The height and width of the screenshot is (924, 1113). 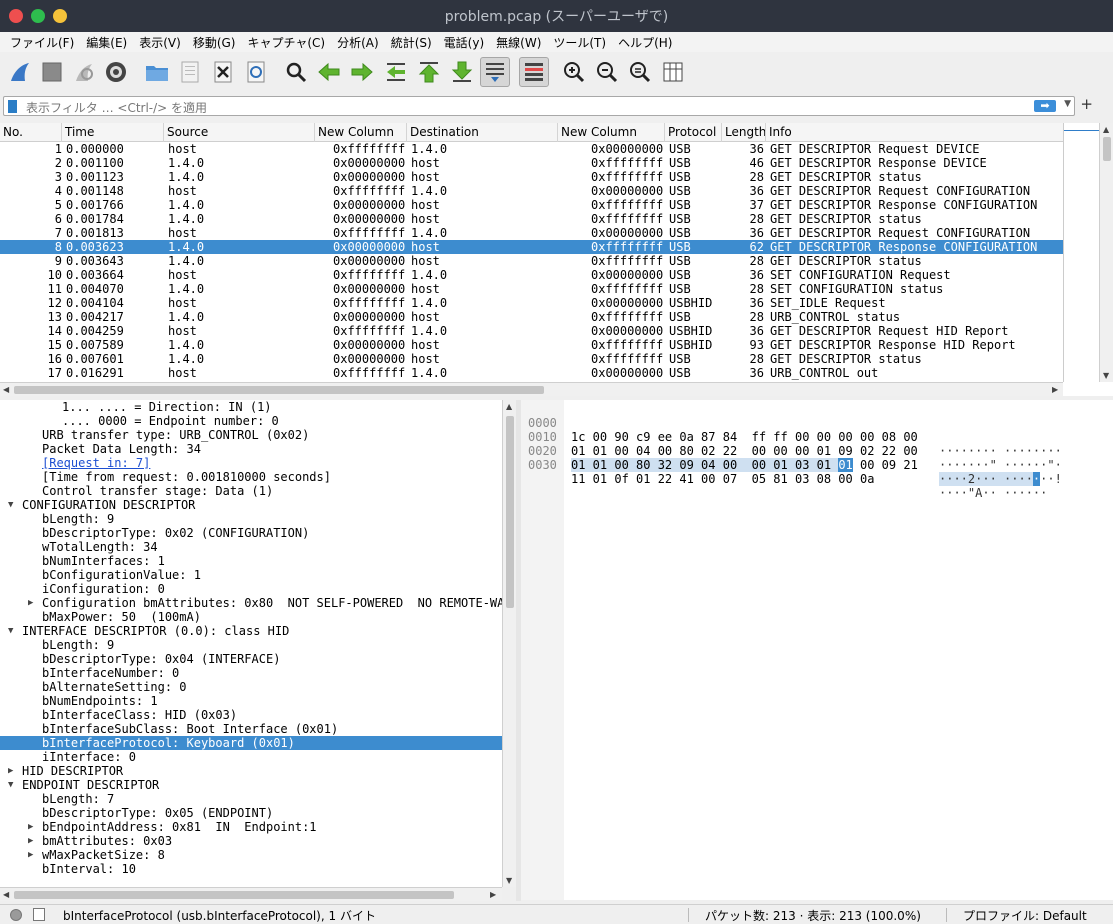 I want to click on menu-telephony: 電話(y), so click(x=464, y=42).